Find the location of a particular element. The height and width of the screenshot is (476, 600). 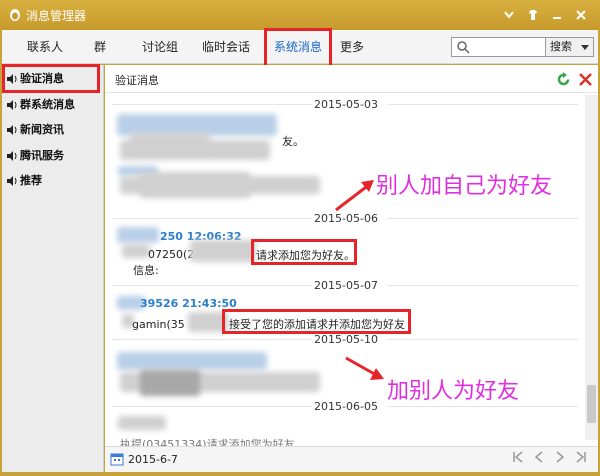

sidebar-item-label: 群系统消息 is located at coordinates (47, 104).